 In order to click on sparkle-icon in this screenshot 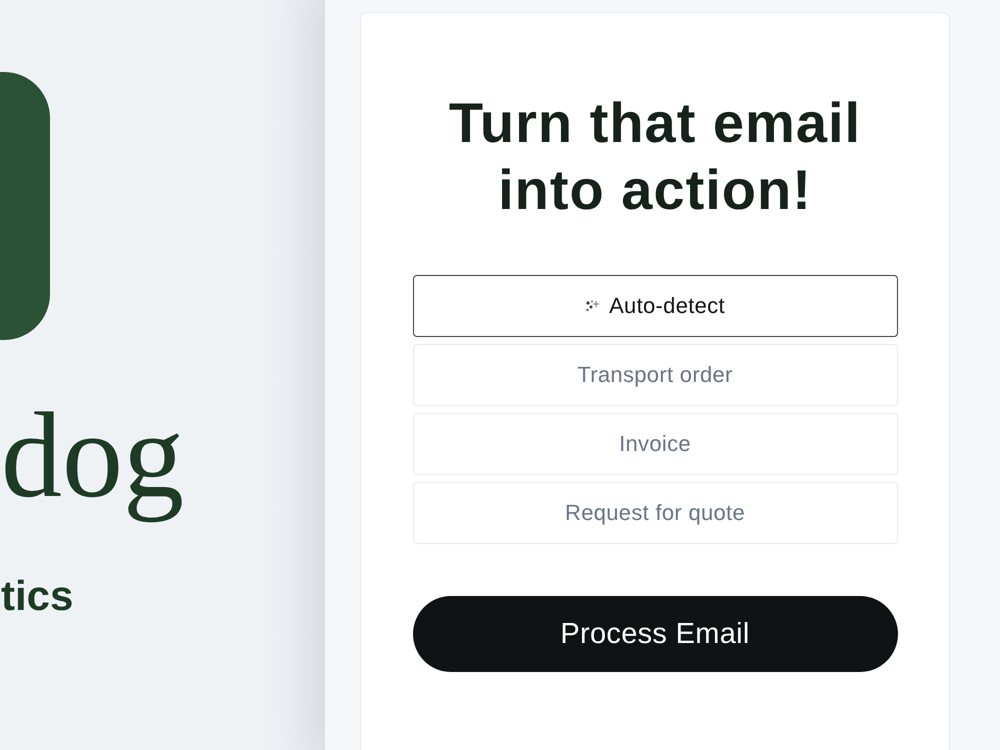, I will do `click(593, 306)`.